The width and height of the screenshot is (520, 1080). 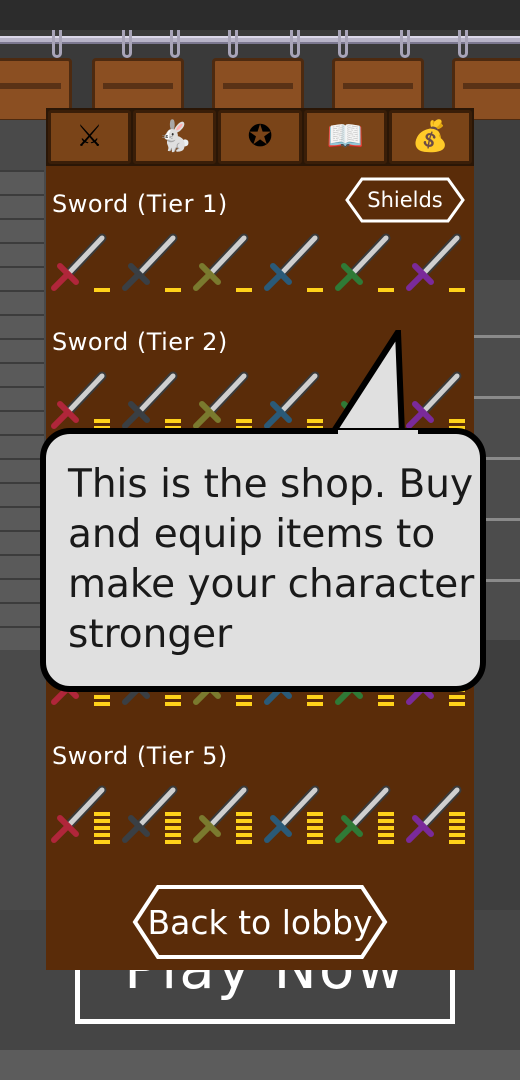 I want to click on shields-button: Shields, so click(x=405, y=200).